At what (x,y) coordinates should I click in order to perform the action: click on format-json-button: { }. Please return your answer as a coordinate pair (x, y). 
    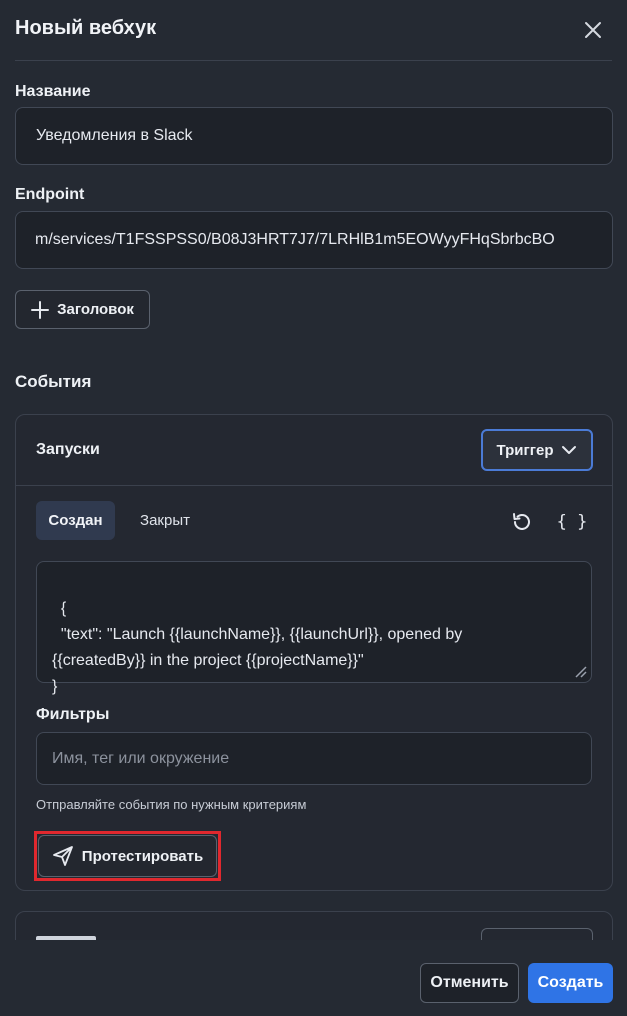
    Looking at the image, I should click on (572, 522).